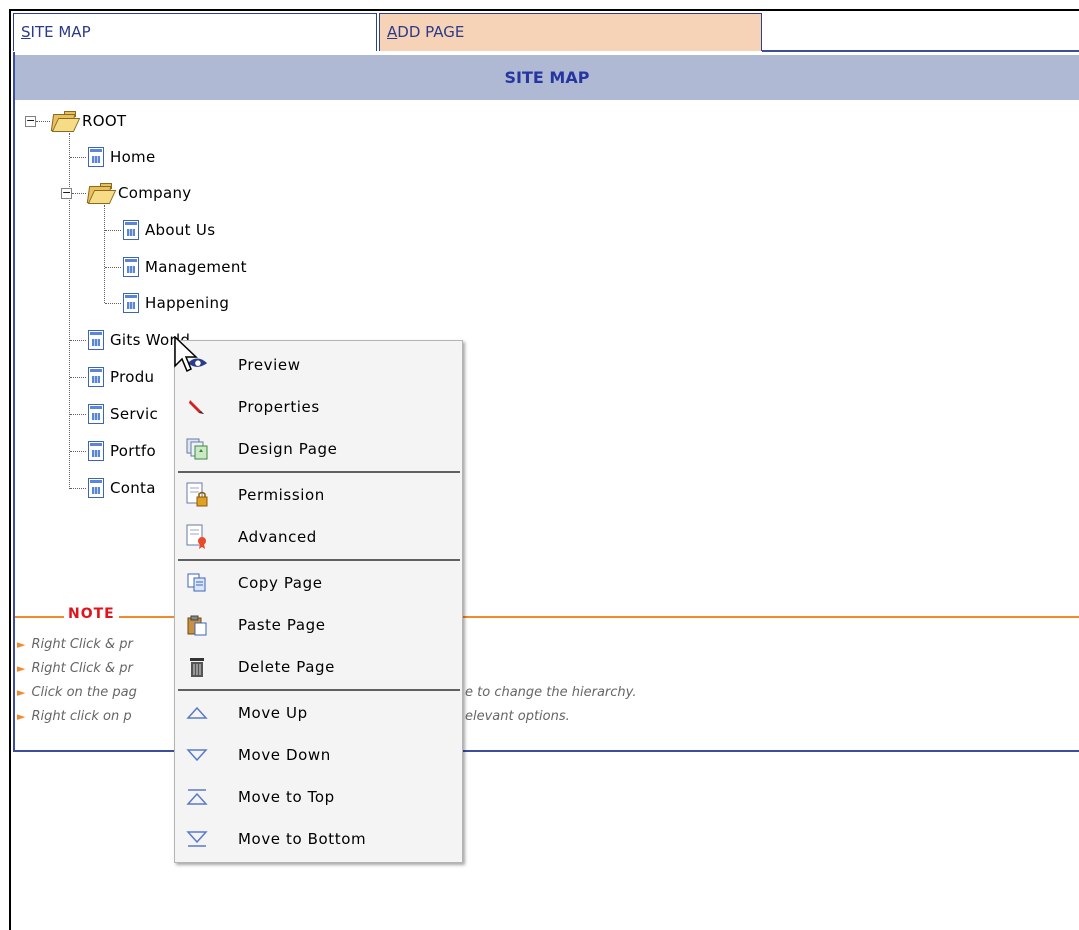 The width and height of the screenshot is (1079, 930). Describe the element at coordinates (66, 193) in the screenshot. I see `collapse-company-icon: −` at that location.